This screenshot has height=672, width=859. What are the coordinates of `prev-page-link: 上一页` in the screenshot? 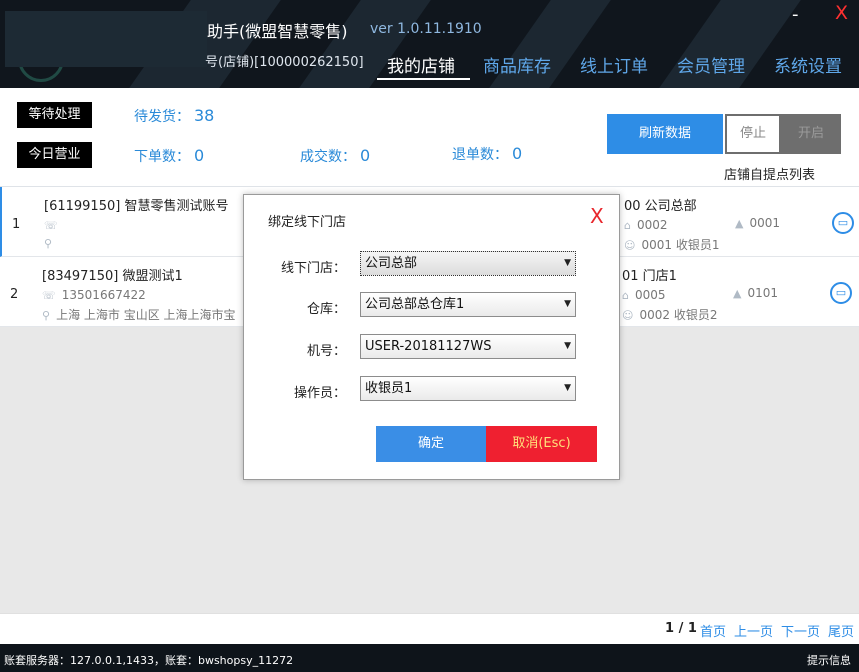 It's located at (753, 630).